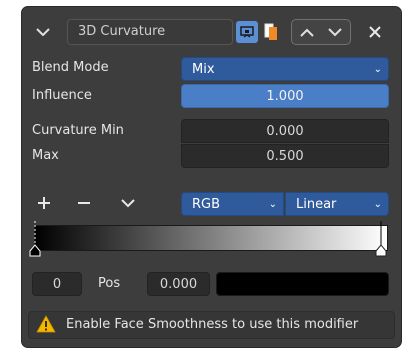 The image size is (411, 351). What do you see at coordinates (150, 32) in the screenshot?
I see `modifier-name-field: 3D Curvature` at bounding box center [150, 32].